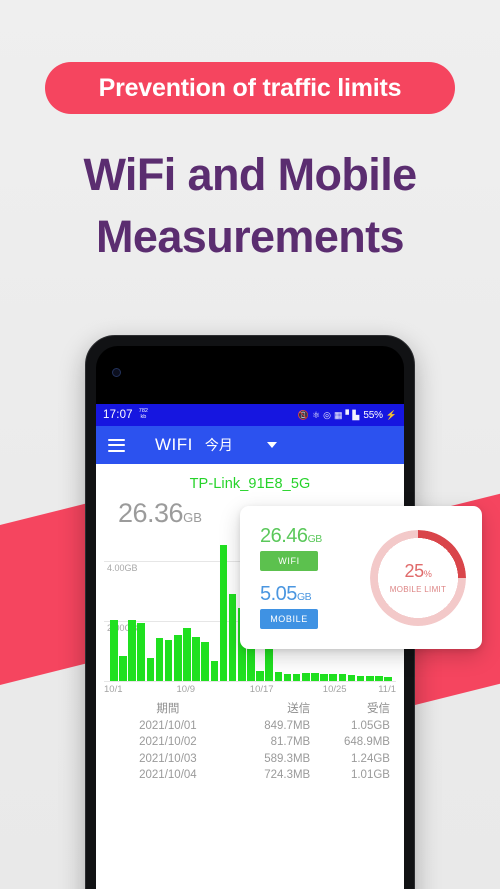  I want to click on android-status-bar: 17:07 782 kb 📵 ⚛ ◎ ▦ ▘▙ 55% ⚡, so click(250, 415).